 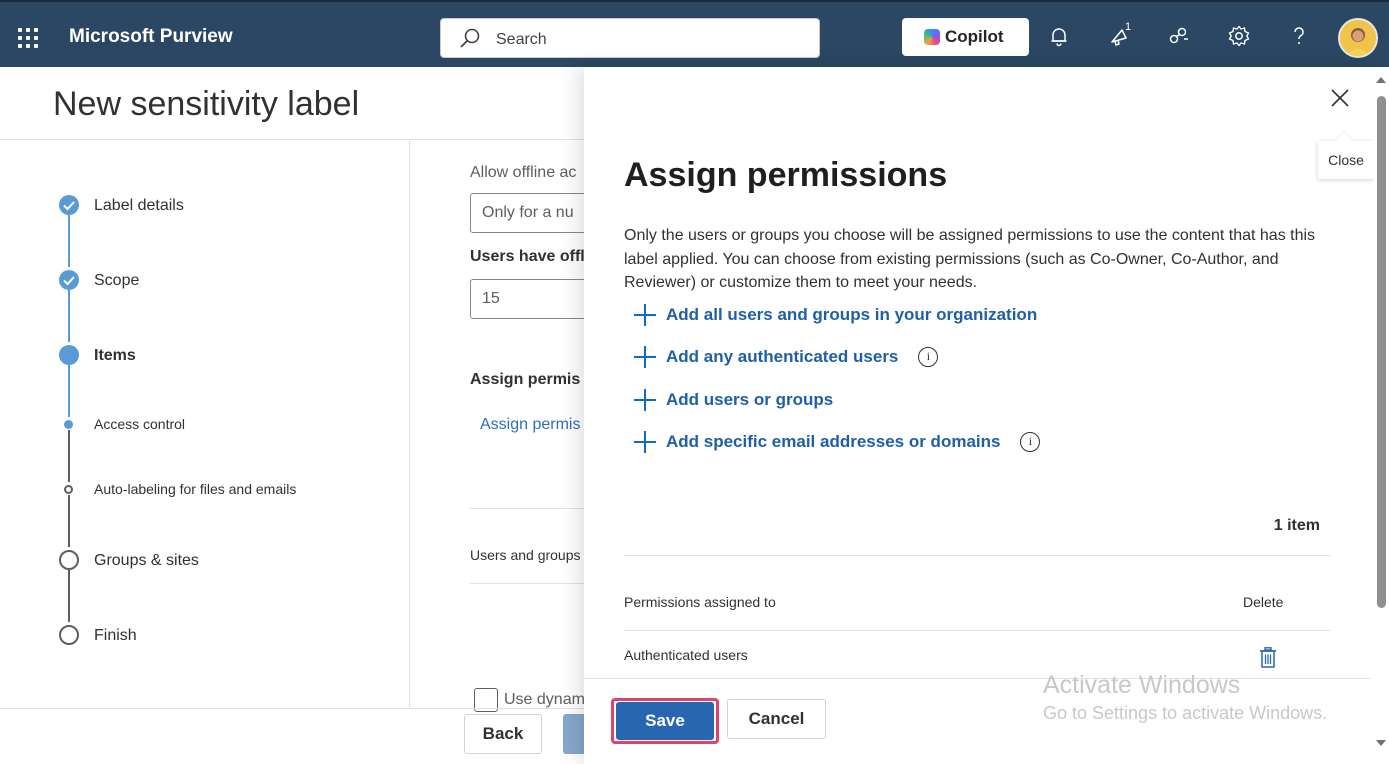 I want to click on add-authenticated-users-label: Add any authenticated users, so click(x=782, y=356).